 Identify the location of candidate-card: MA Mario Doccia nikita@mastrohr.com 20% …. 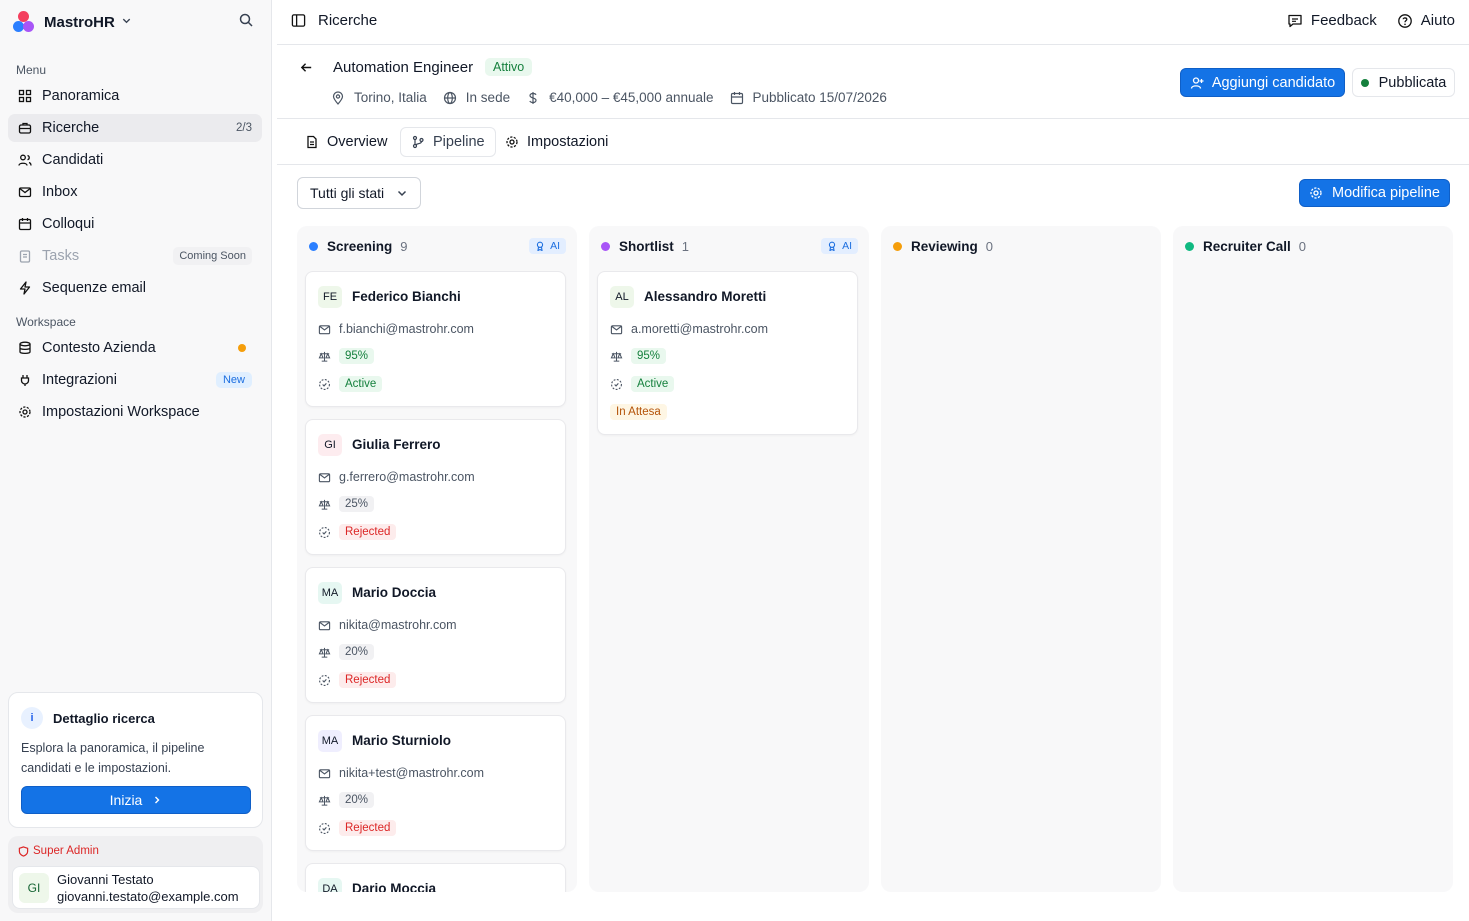
(435, 635).